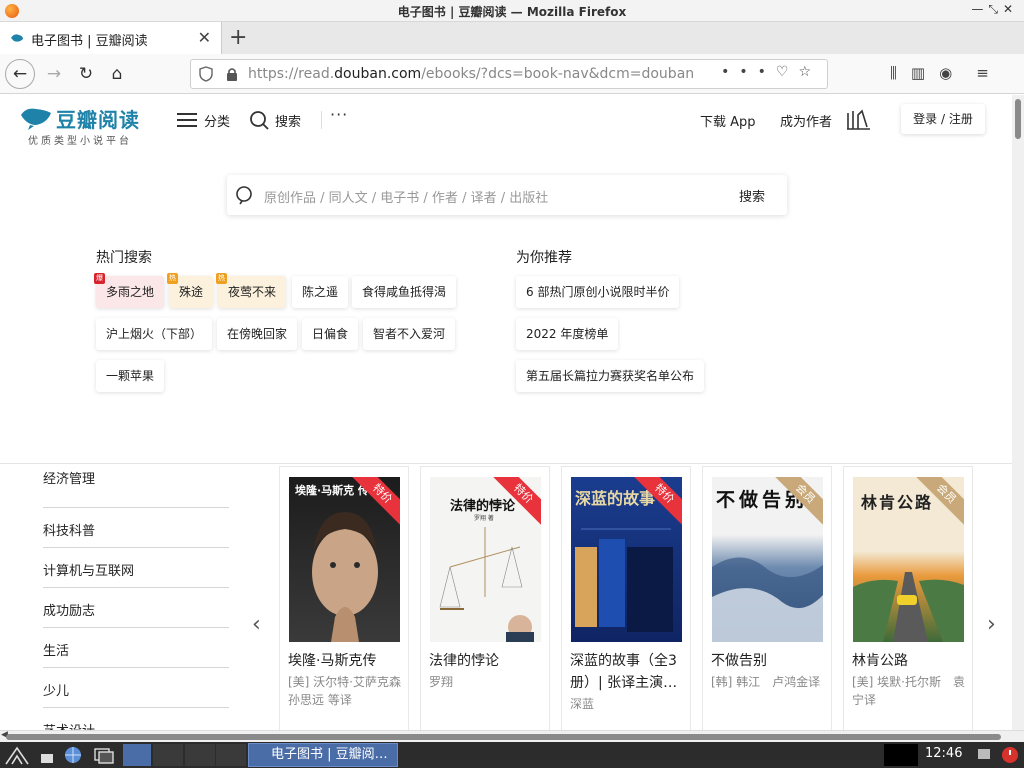  I want to click on horizontal-scroll-thumb, so click(503, 737).